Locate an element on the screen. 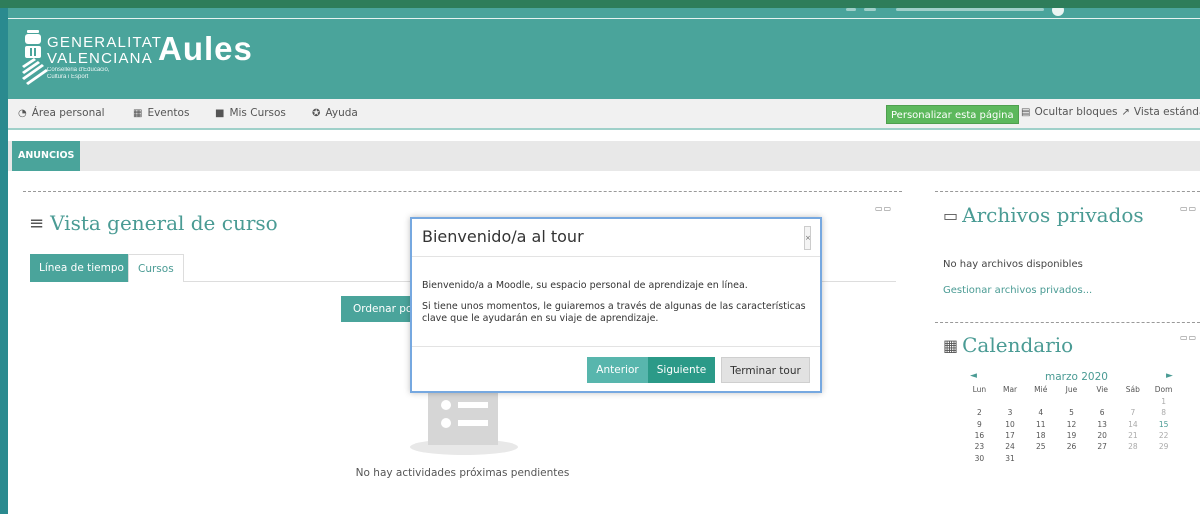  tour-dialog-title: Bienvenido/a al tour is located at coordinates (503, 236).